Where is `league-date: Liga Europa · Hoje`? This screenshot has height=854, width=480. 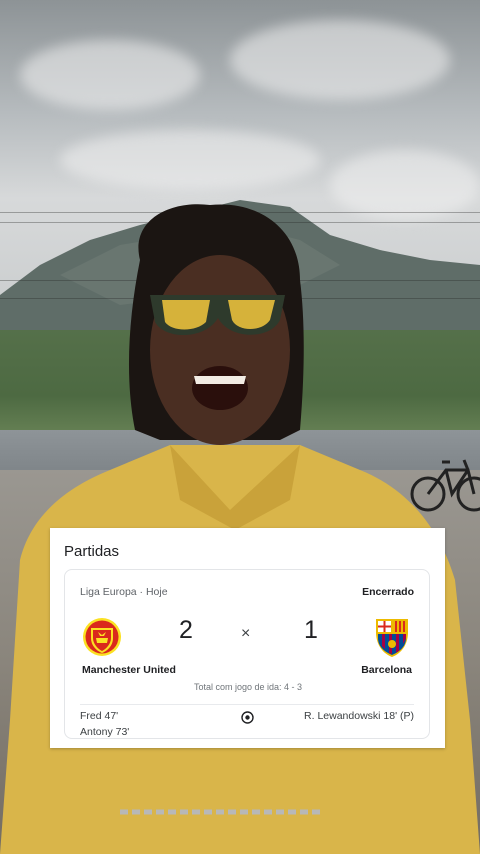
league-date: Liga Europa · Hoje is located at coordinates (124, 592).